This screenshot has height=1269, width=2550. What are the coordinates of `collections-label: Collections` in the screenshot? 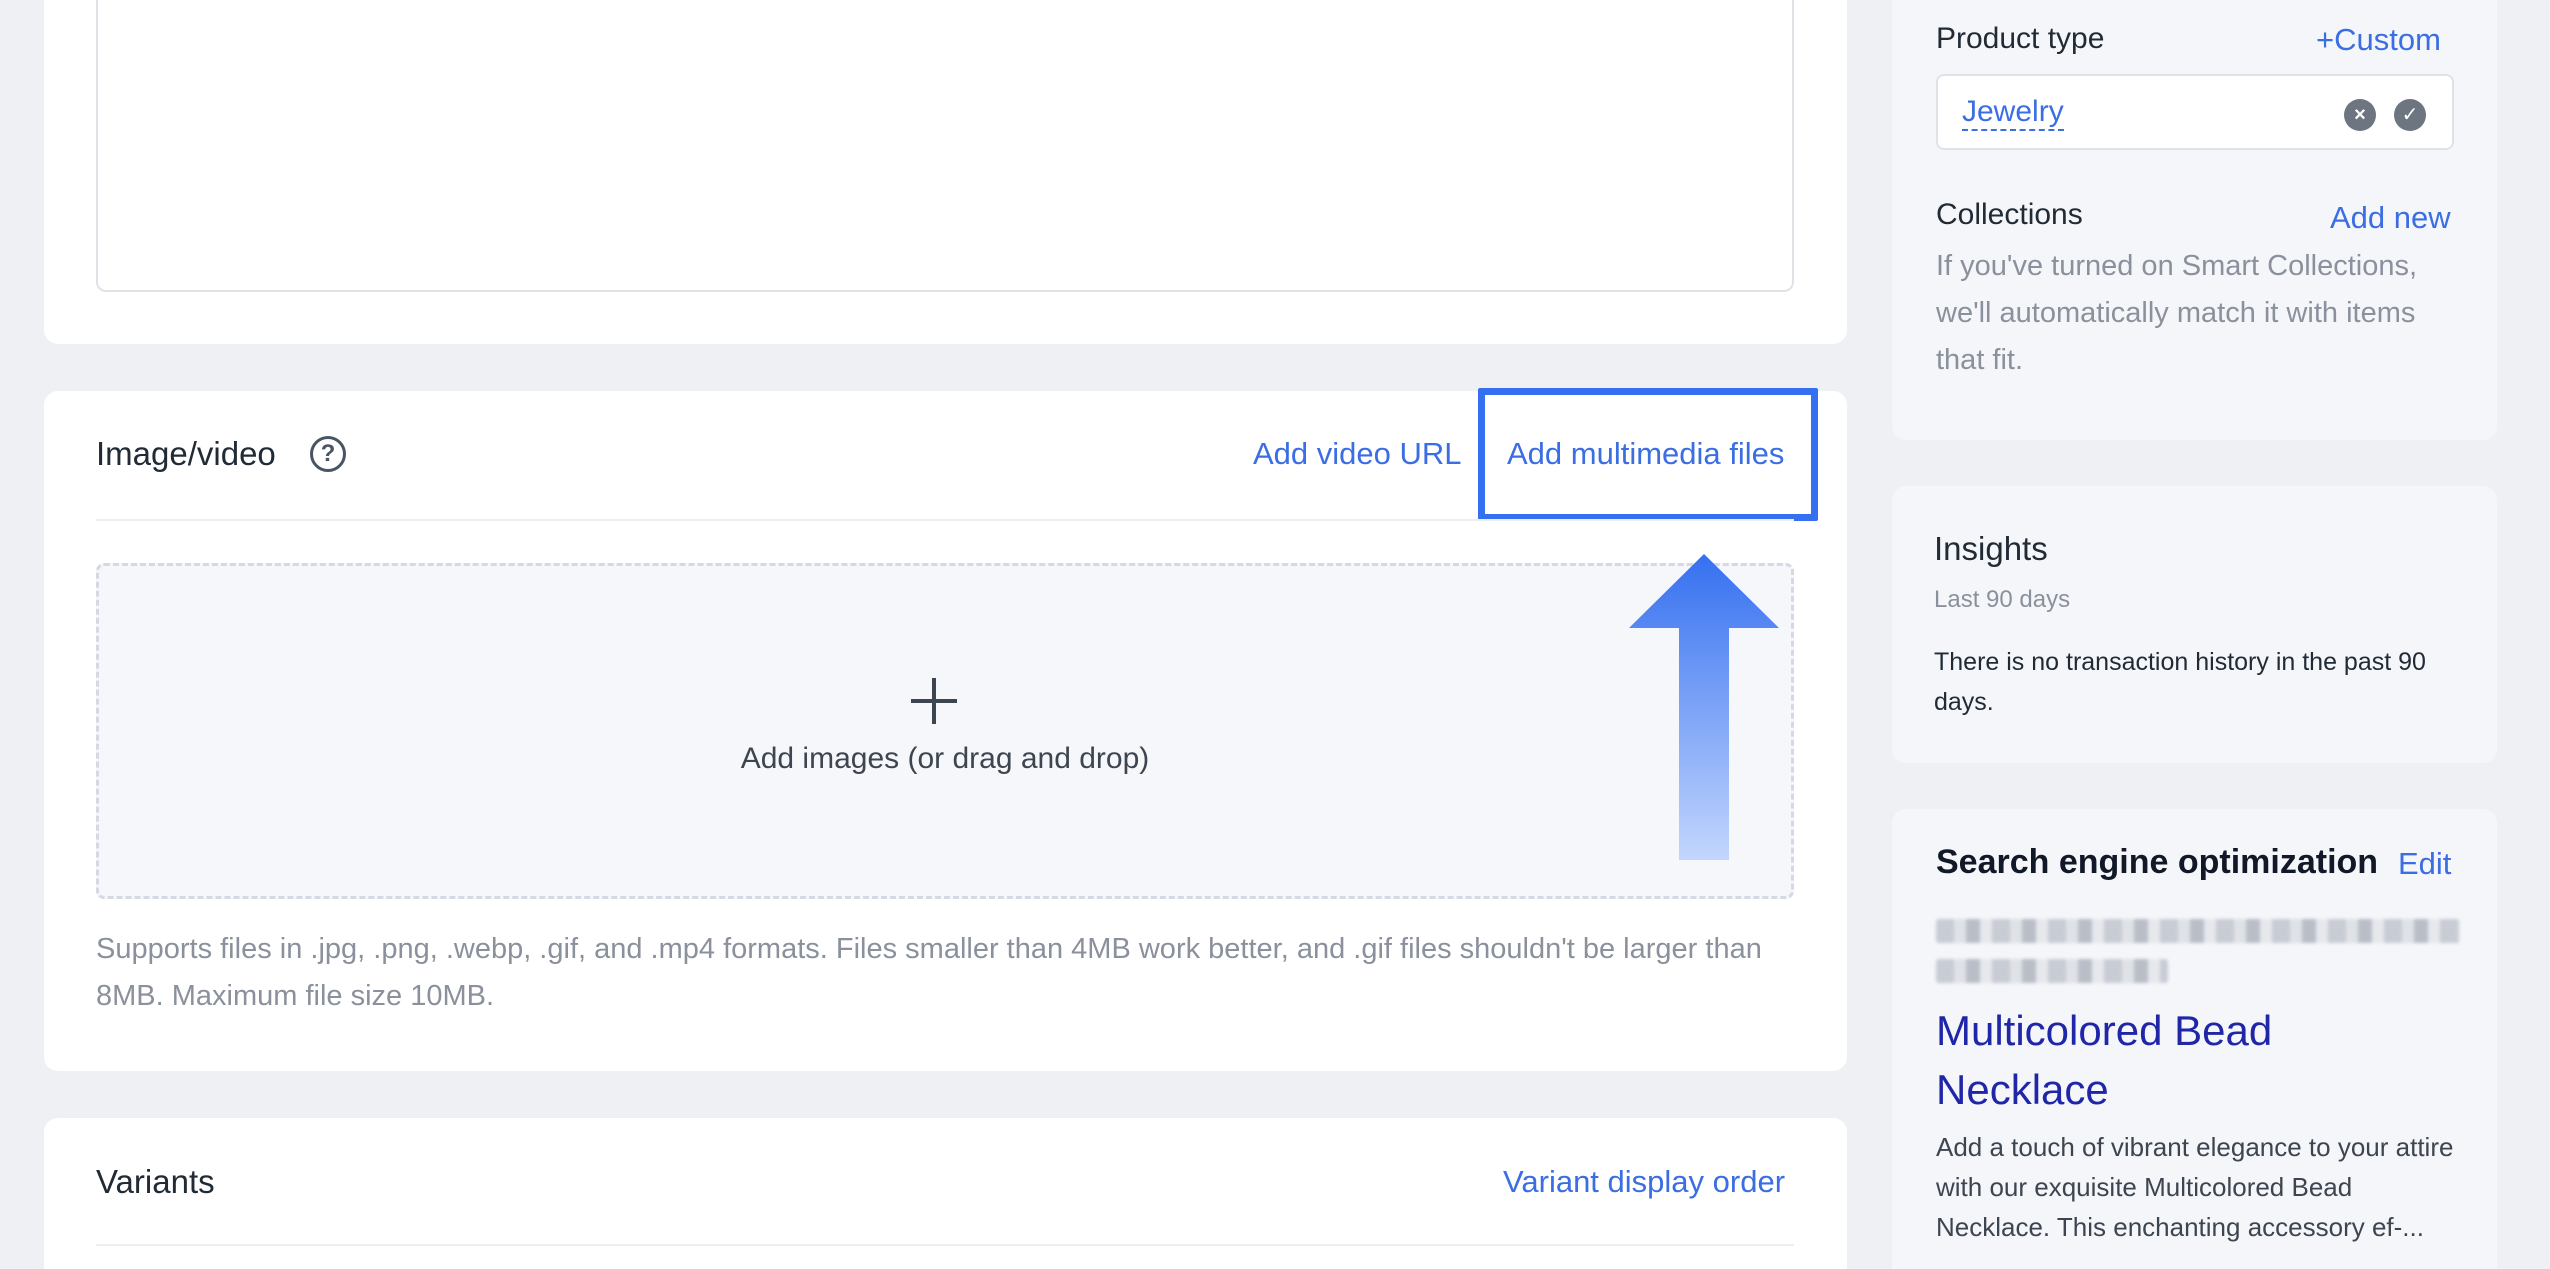 It's located at (2009, 214).